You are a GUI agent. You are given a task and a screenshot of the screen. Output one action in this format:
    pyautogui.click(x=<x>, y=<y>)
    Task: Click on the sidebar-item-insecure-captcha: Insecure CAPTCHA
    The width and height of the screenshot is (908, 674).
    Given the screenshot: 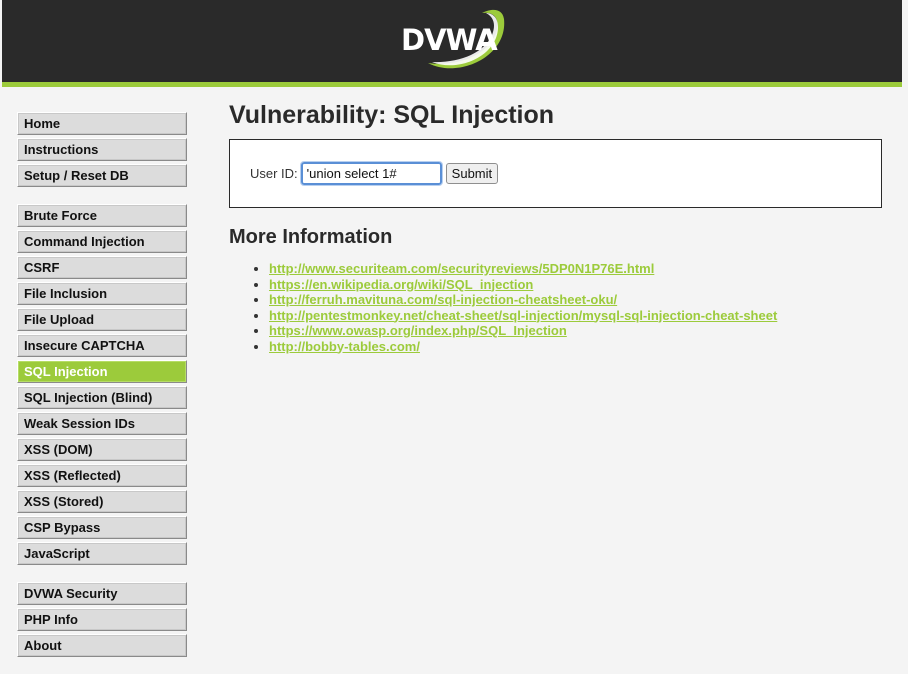 What is the action you would take?
    pyautogui.click(x=102, y=345)
    